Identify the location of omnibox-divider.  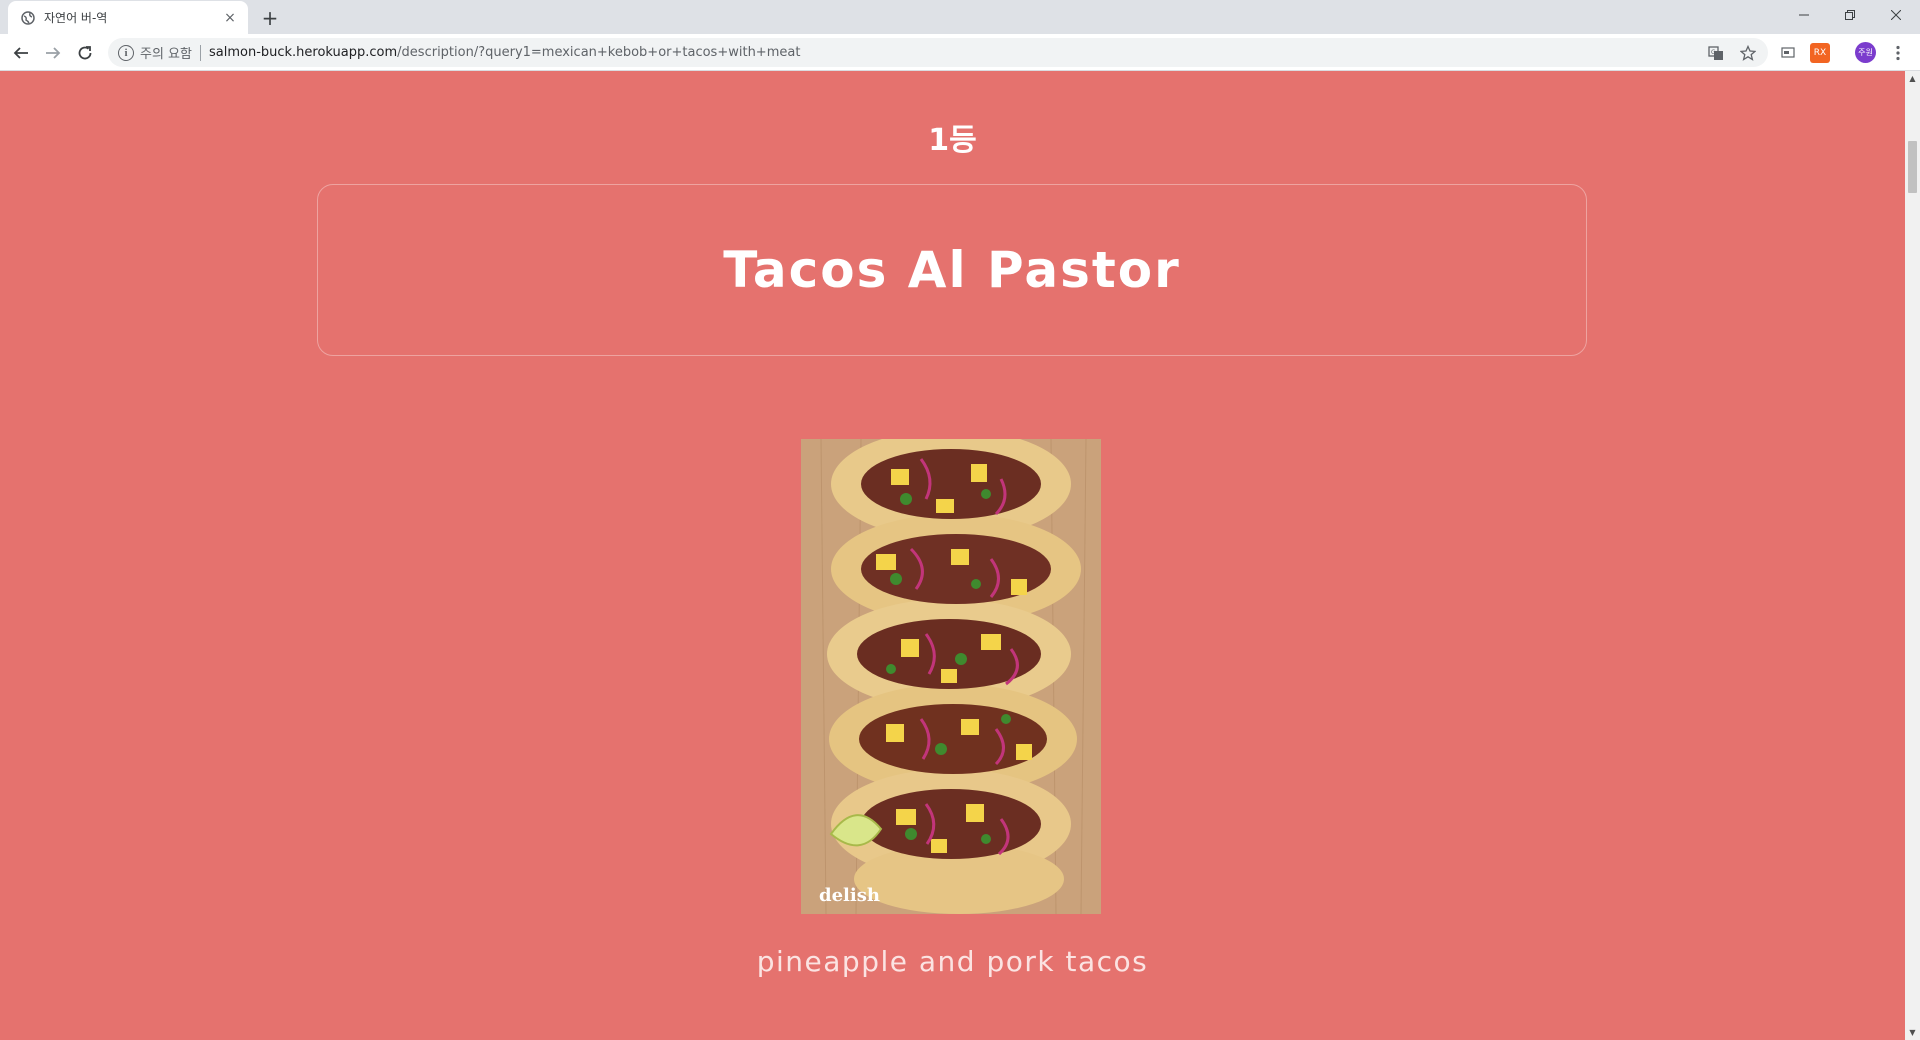
(200, 52).